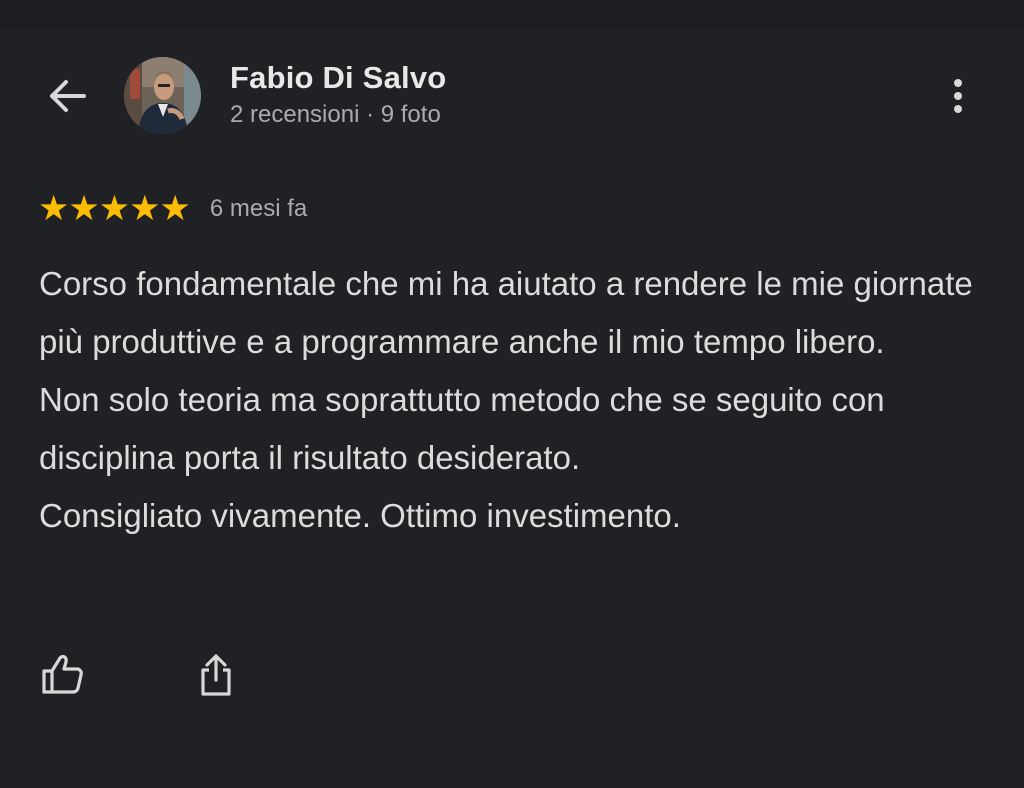 This screenshot has height=788, width=1024. I want to click on share-button, so click(216, 674).